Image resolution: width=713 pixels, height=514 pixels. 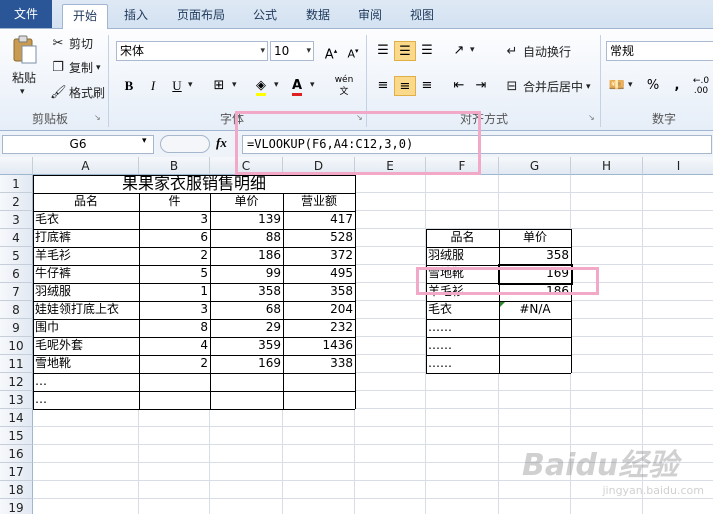 I want to click on table-cell: 牛仔裤, so click(x=86, y=274).